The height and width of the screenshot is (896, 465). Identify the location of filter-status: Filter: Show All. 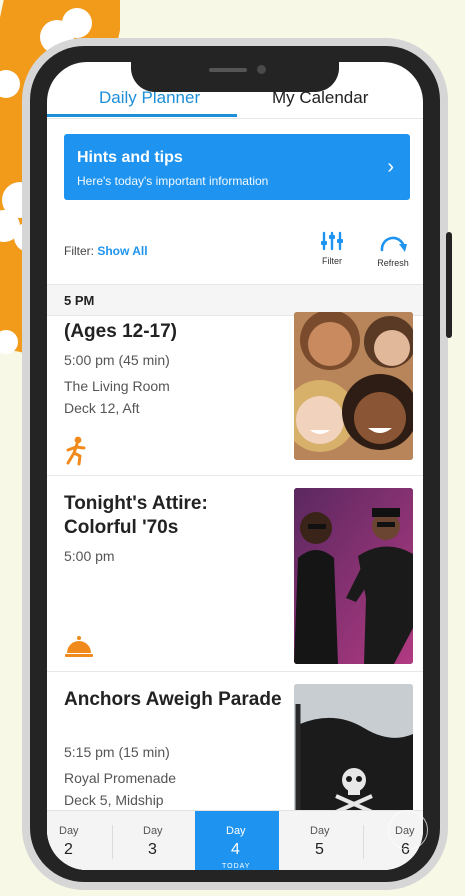
(106, 251).